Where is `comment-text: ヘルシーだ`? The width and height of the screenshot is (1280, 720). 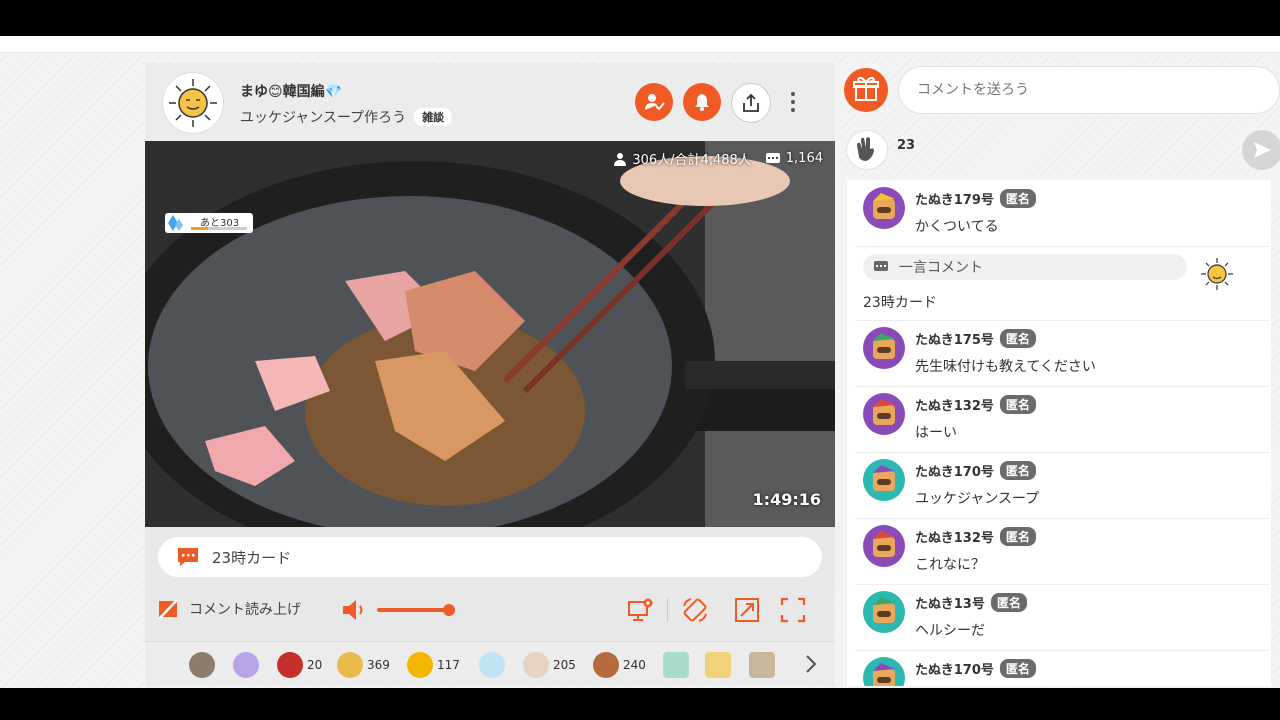
comment-text: ヘルシーだ is located at coordinates (950, 631).